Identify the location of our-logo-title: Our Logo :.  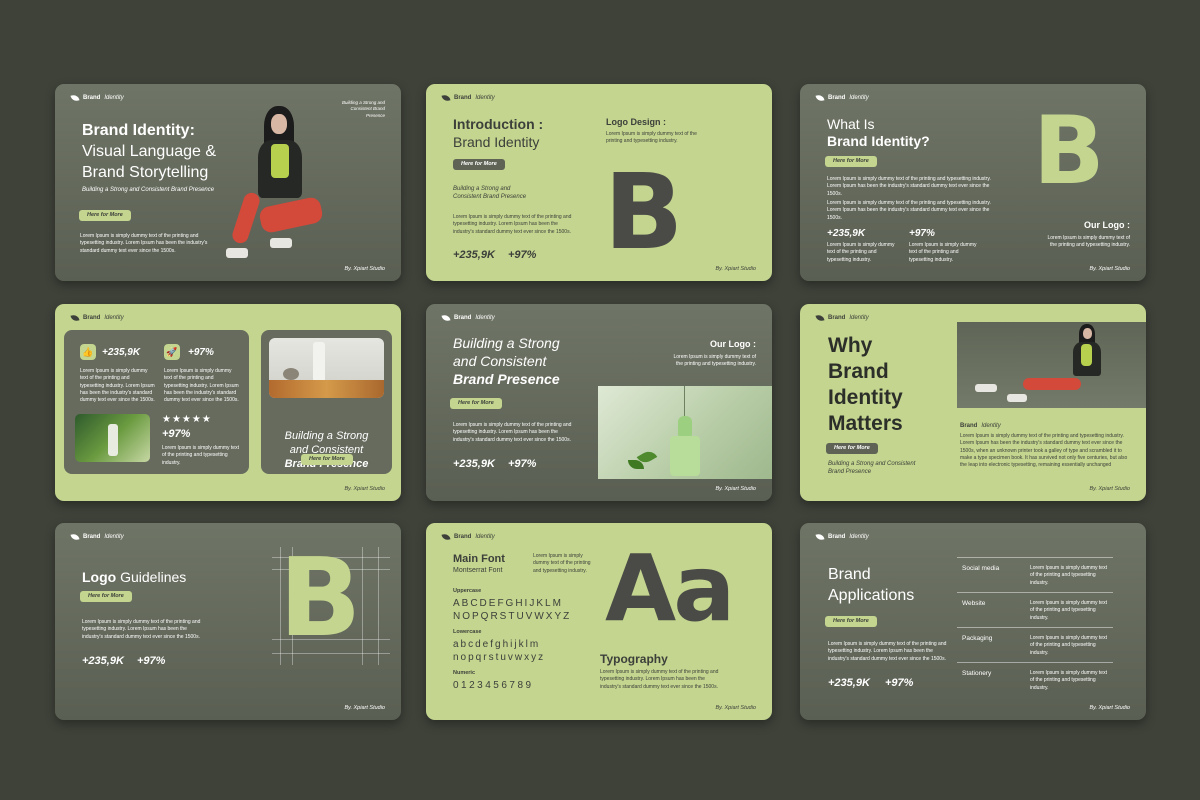
(733, 344).